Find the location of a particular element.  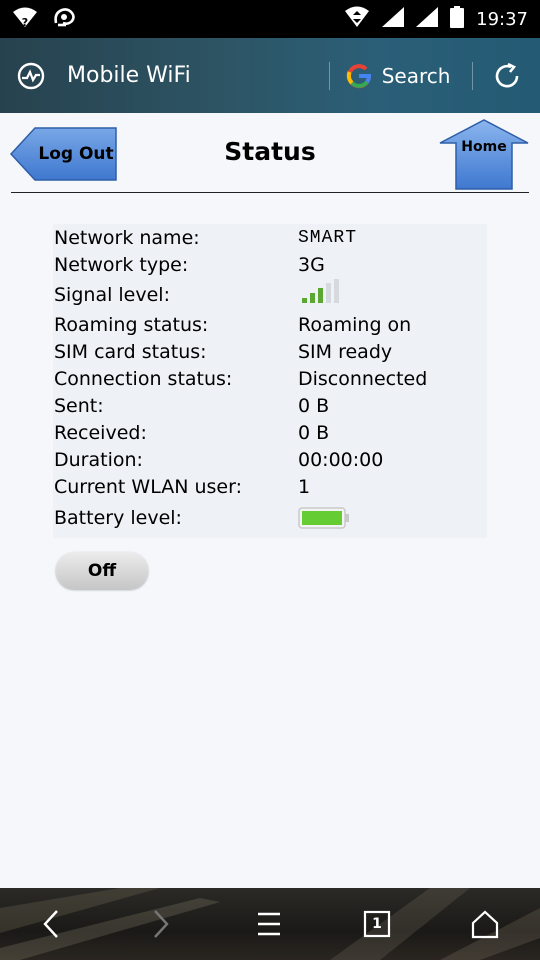

home-icon is located at coordinates (485, 924).